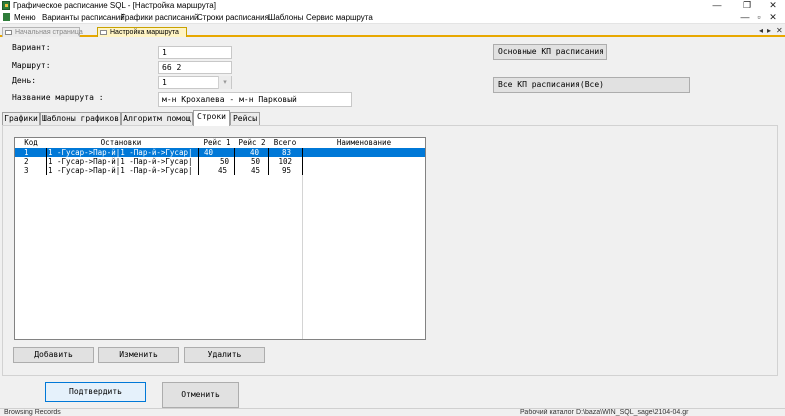 Image resolution: width=785 pixels, height=416 pixels. Describe the element at coordinates (773, 5) in the screenshot. I see `close-icon: ✕` at that location.